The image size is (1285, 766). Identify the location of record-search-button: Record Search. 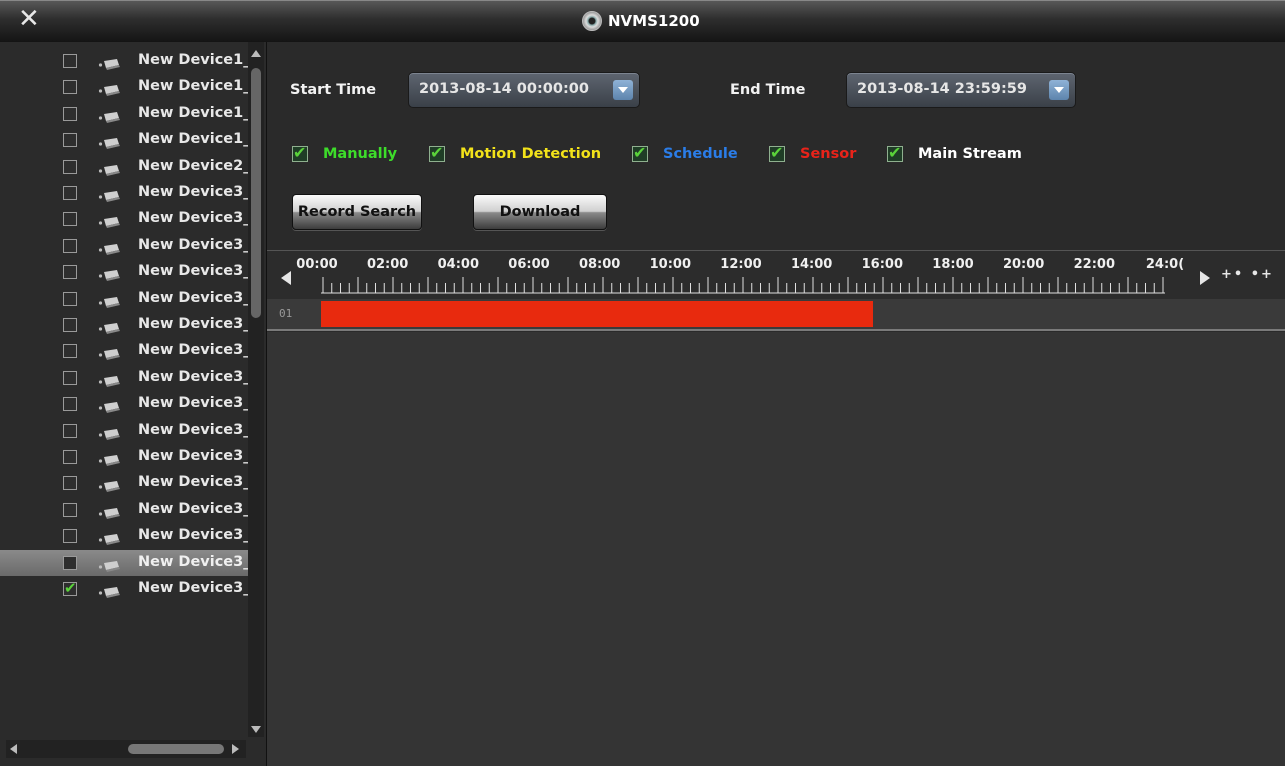
(357, 212).